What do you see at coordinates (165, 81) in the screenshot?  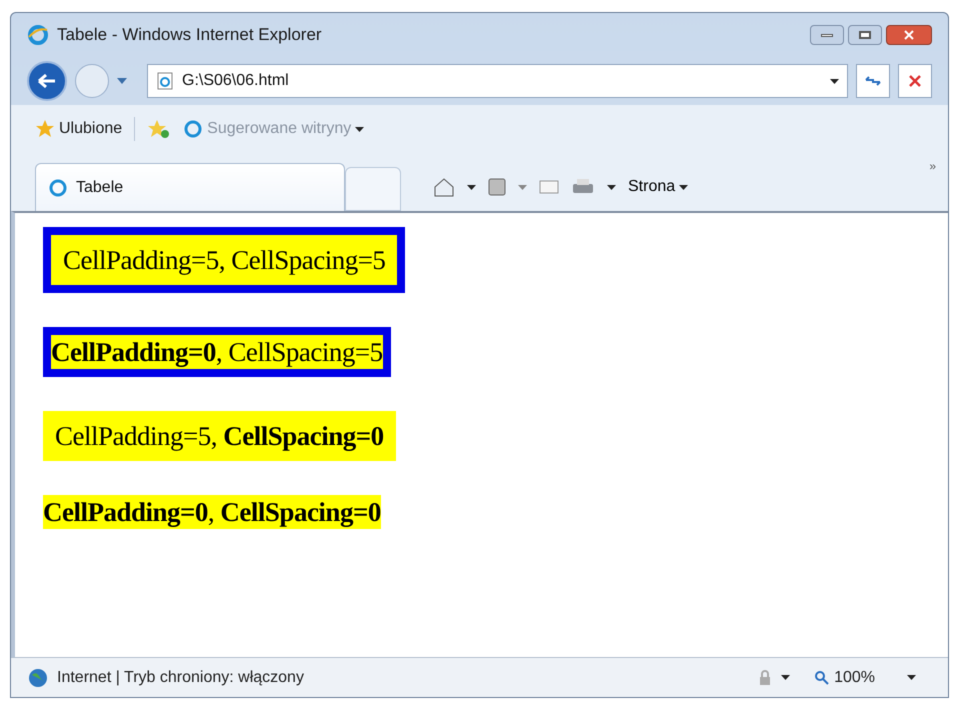 I see `page-icon` at bounding box center [165, 81].